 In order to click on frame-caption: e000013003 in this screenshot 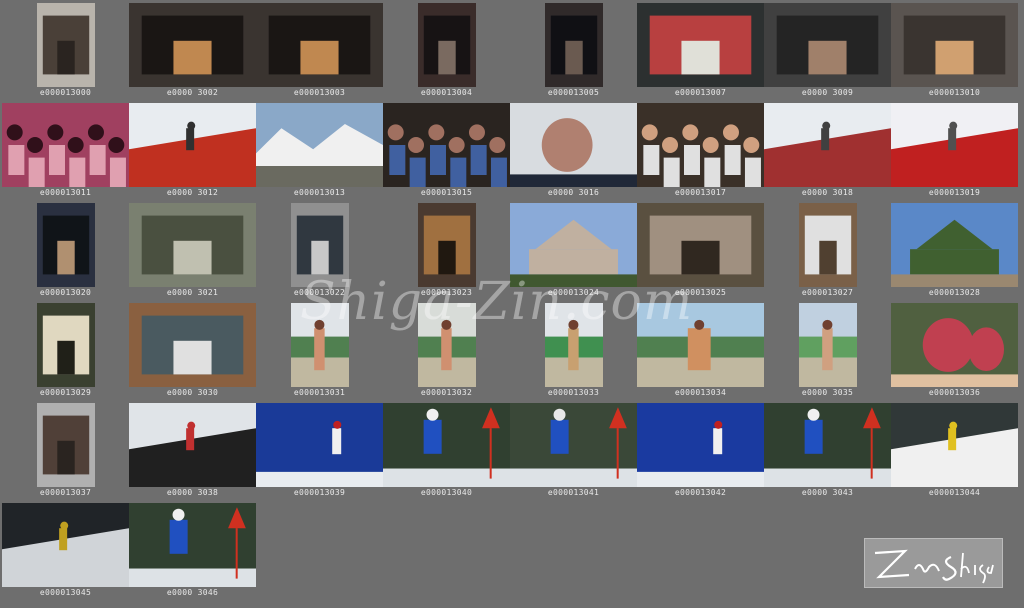, I will do `click(319, 92)`.